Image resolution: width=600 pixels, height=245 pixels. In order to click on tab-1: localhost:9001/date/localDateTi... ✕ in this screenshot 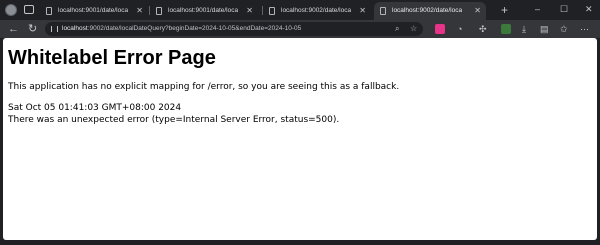, I will do `click(94, 11)`.